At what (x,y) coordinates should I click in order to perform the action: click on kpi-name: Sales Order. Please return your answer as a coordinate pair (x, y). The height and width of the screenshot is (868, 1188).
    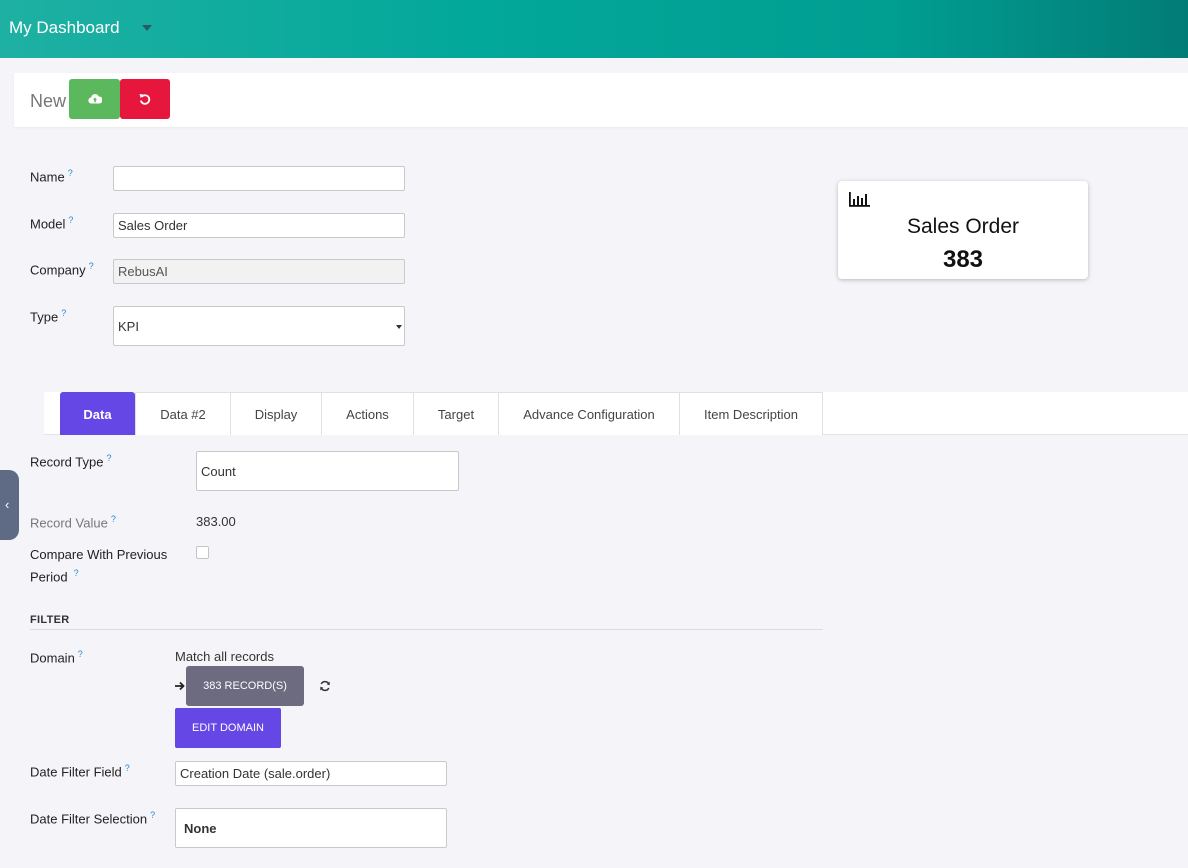
    Looking at the image, I should click on (963, 226).